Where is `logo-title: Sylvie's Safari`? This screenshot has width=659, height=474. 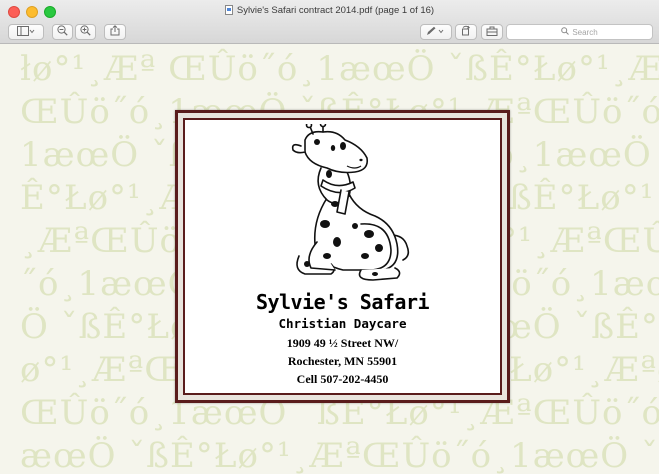
logo-title: Sylvie's Safari is located at coordinates (342, 302).